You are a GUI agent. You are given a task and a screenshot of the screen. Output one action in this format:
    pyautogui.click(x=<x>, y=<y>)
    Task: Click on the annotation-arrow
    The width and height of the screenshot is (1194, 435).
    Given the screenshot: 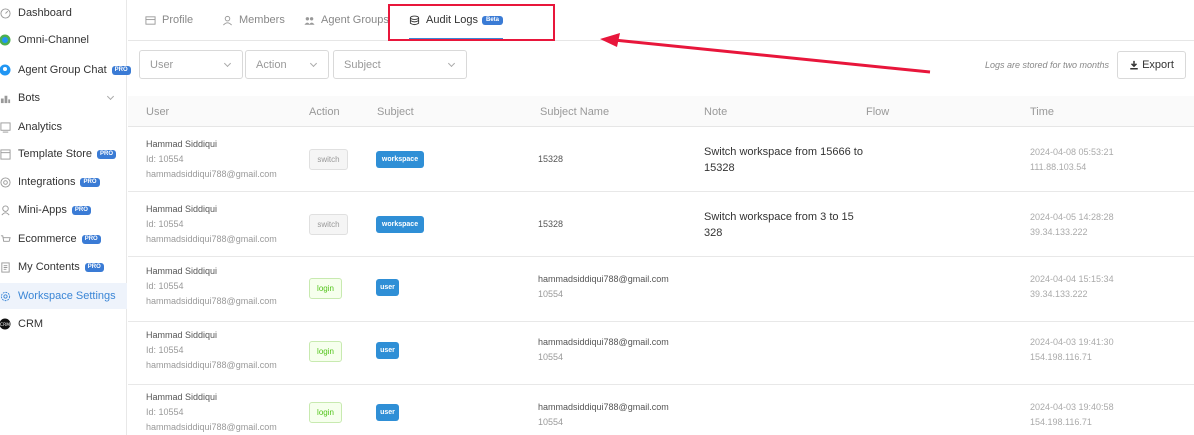 What is the action you would take?
    pyautogui.click(x=765, y=53)
    